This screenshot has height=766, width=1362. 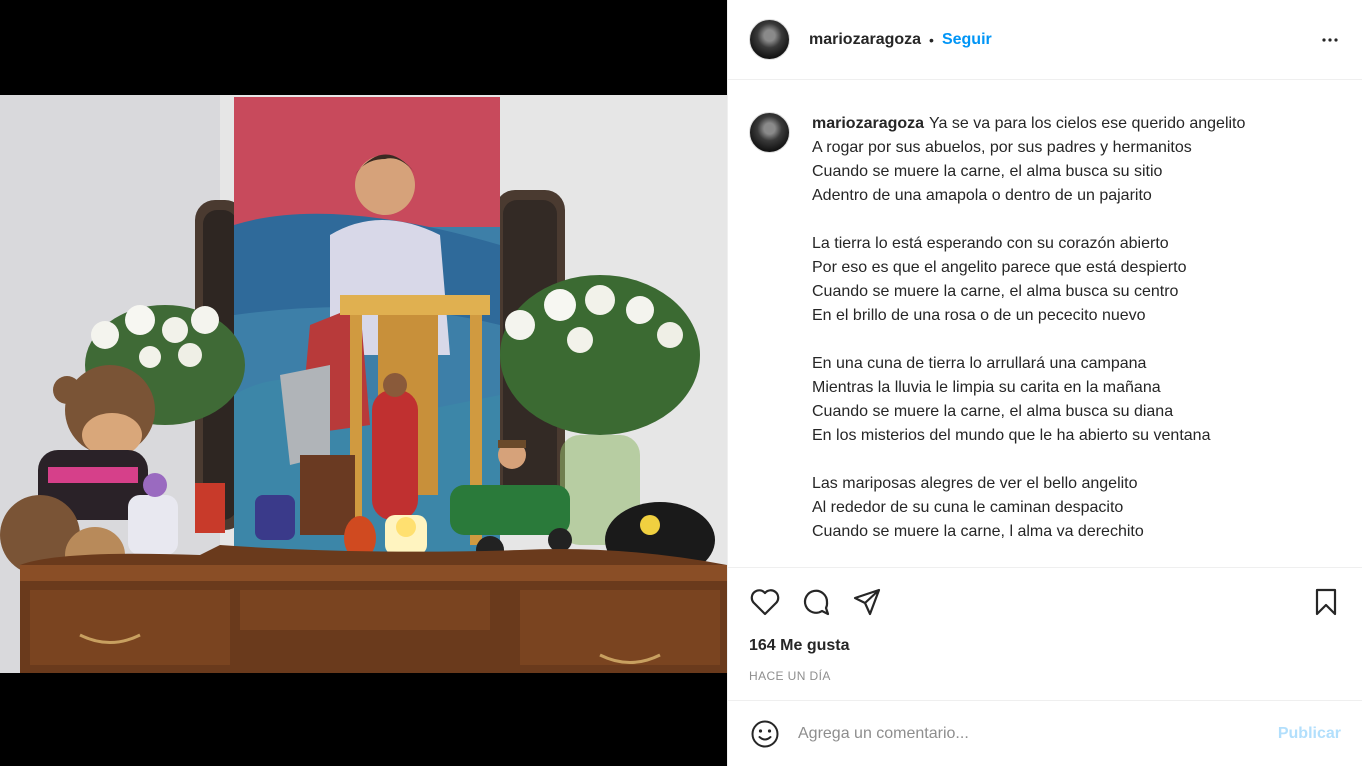 I want to click on bookmark-icon, so click(x=1326, y=602).